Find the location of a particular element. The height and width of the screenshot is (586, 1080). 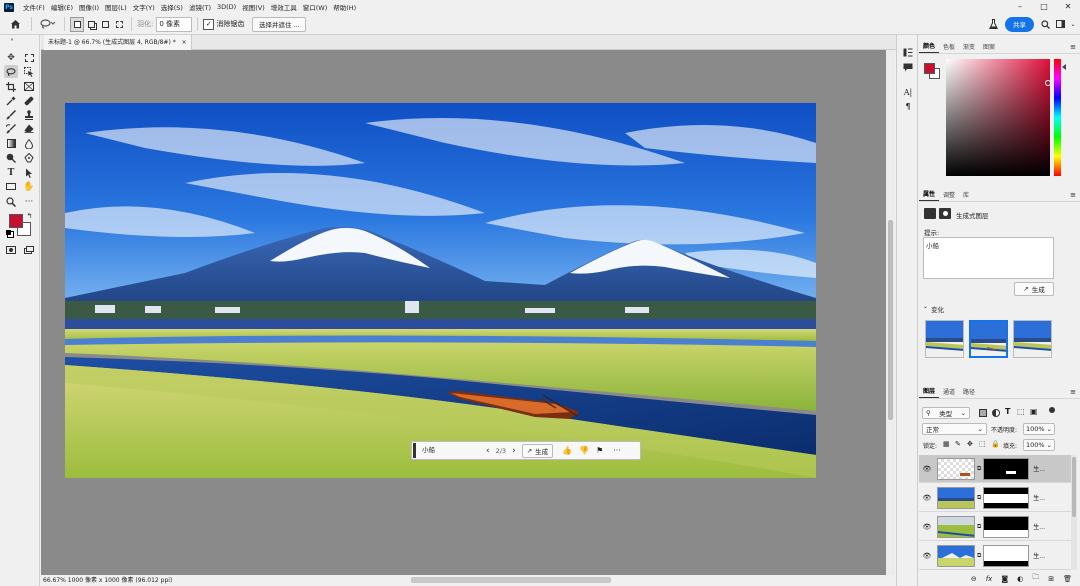

clone-stamp-tool-icon is located at coordinates (29, 114).